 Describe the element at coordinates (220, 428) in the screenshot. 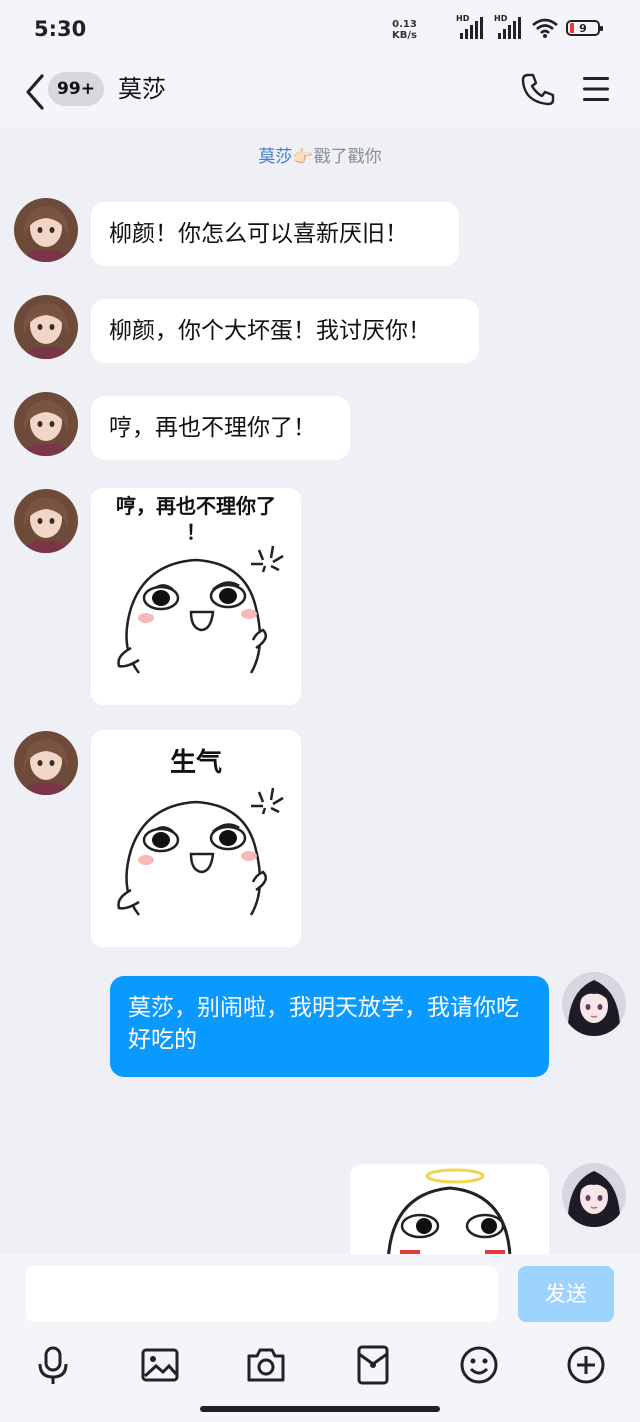

I see `message-bubble: 哼，再也不理你了！` at that location.